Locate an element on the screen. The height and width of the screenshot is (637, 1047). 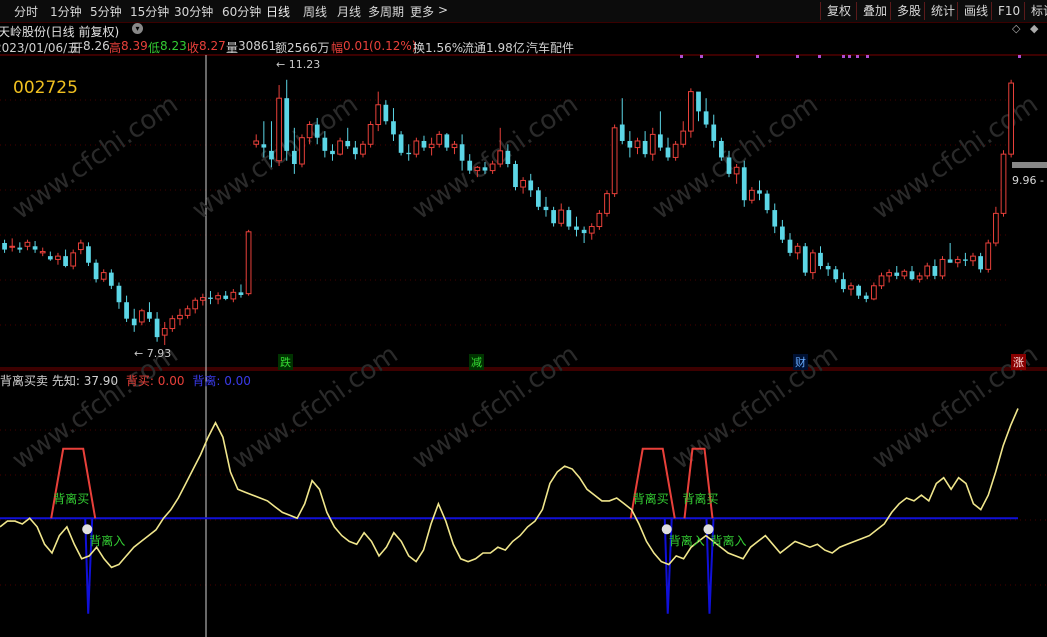
event-tag-rise: 涨 is located at coordinates (1018, 362).